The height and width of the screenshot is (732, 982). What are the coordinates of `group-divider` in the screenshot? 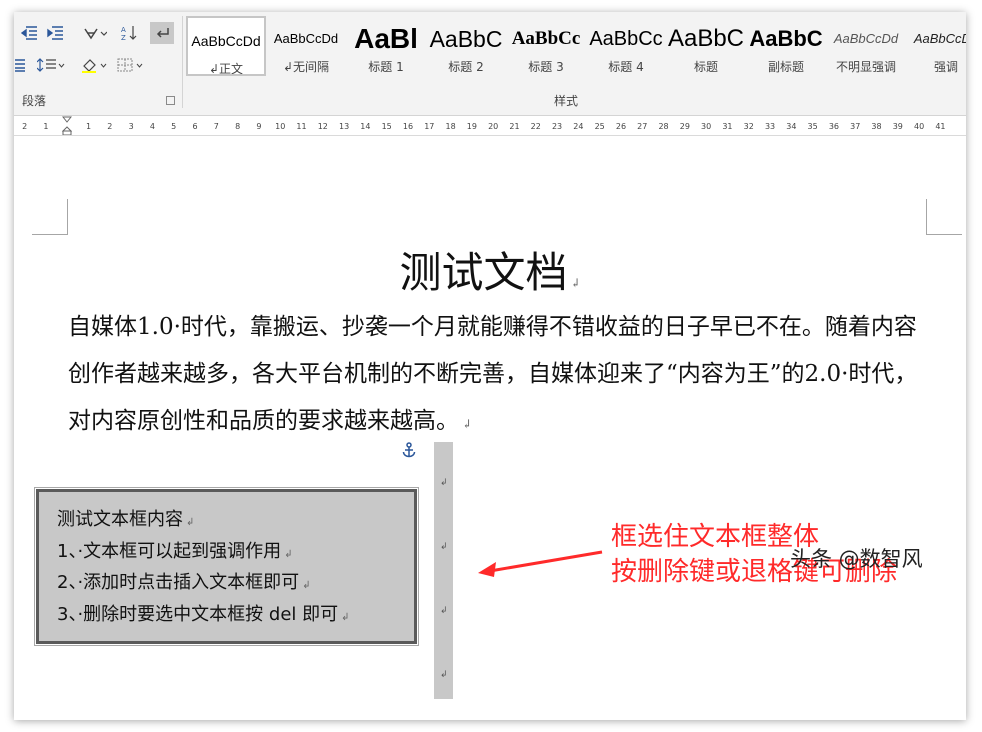 It's located at (182, 62).